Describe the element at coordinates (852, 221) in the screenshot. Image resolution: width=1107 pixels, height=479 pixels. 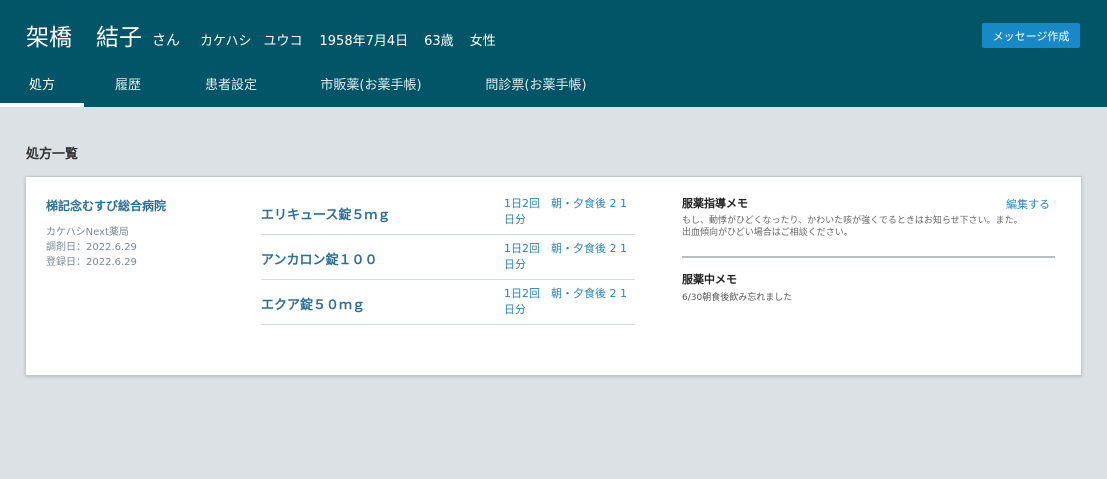
I see `guidance-memo-line: もし、動悸がひどくなったり、かわいた咳が強くでるときはお知らせ下さい。また。` at that location.